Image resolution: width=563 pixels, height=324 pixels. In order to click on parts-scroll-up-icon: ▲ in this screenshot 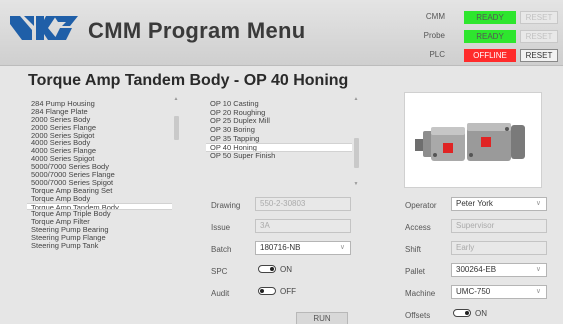, I will do `click(176, 99)`.